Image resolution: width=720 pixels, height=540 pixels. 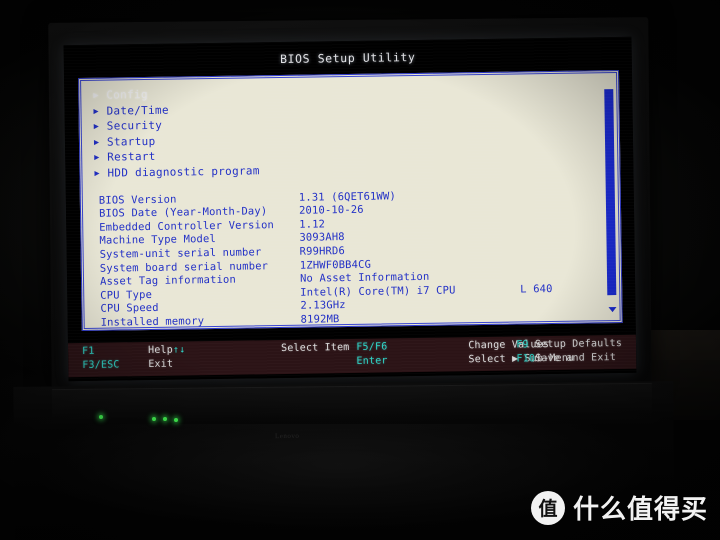 I want to click on help-description: Help, so click(x=160, y=350).